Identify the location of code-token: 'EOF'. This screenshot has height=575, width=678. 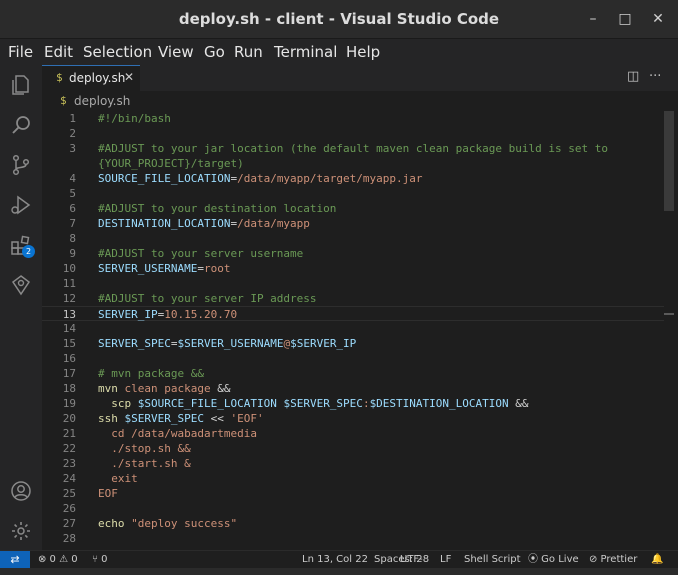
(247, 418).